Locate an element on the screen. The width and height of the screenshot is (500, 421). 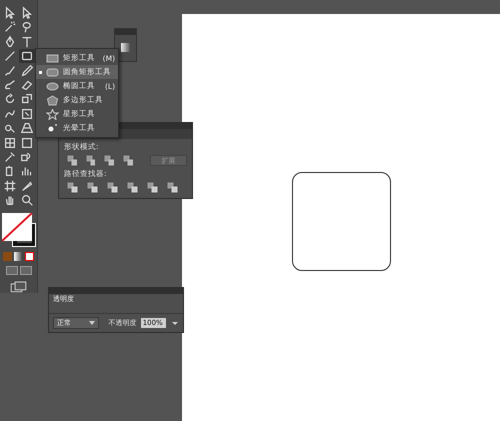
mesh-icon is located at coordinates (10, 143).